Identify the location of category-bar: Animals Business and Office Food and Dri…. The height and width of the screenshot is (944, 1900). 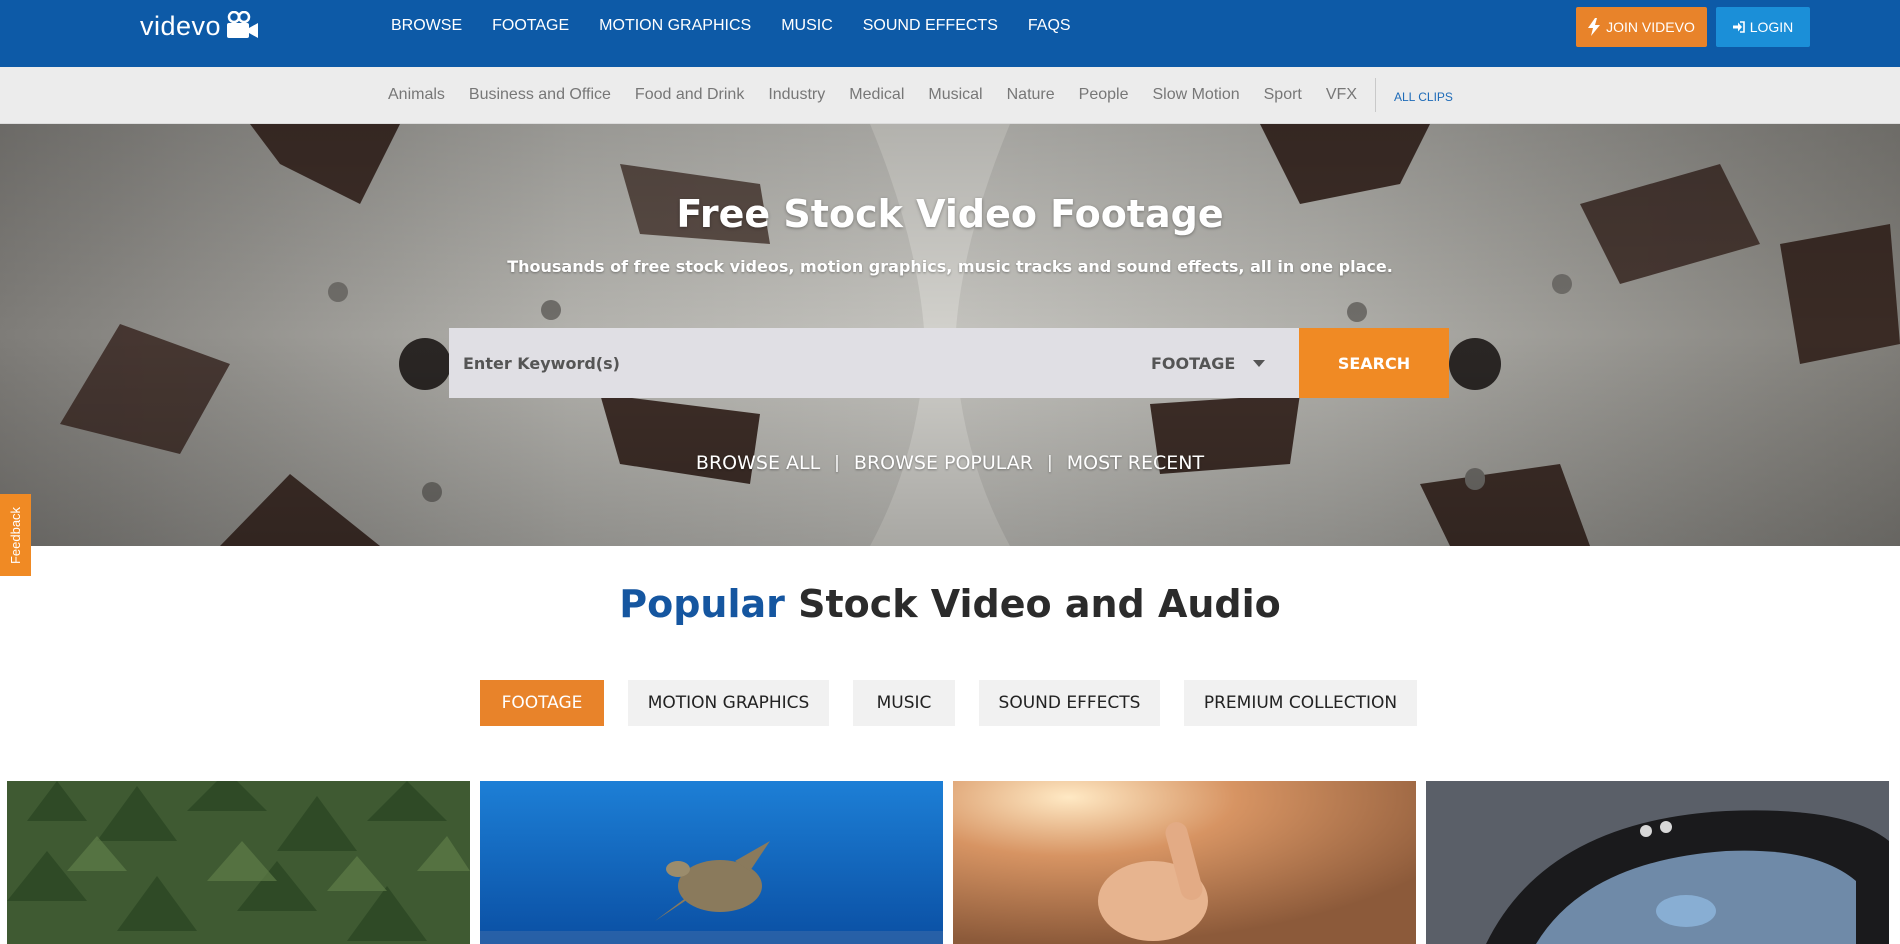
(950, 95).